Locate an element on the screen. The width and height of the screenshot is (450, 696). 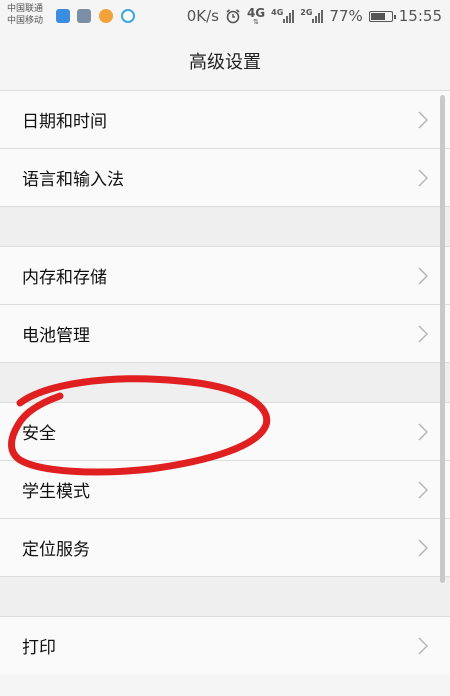
weibo-icon is located at coordinates (106, 16).